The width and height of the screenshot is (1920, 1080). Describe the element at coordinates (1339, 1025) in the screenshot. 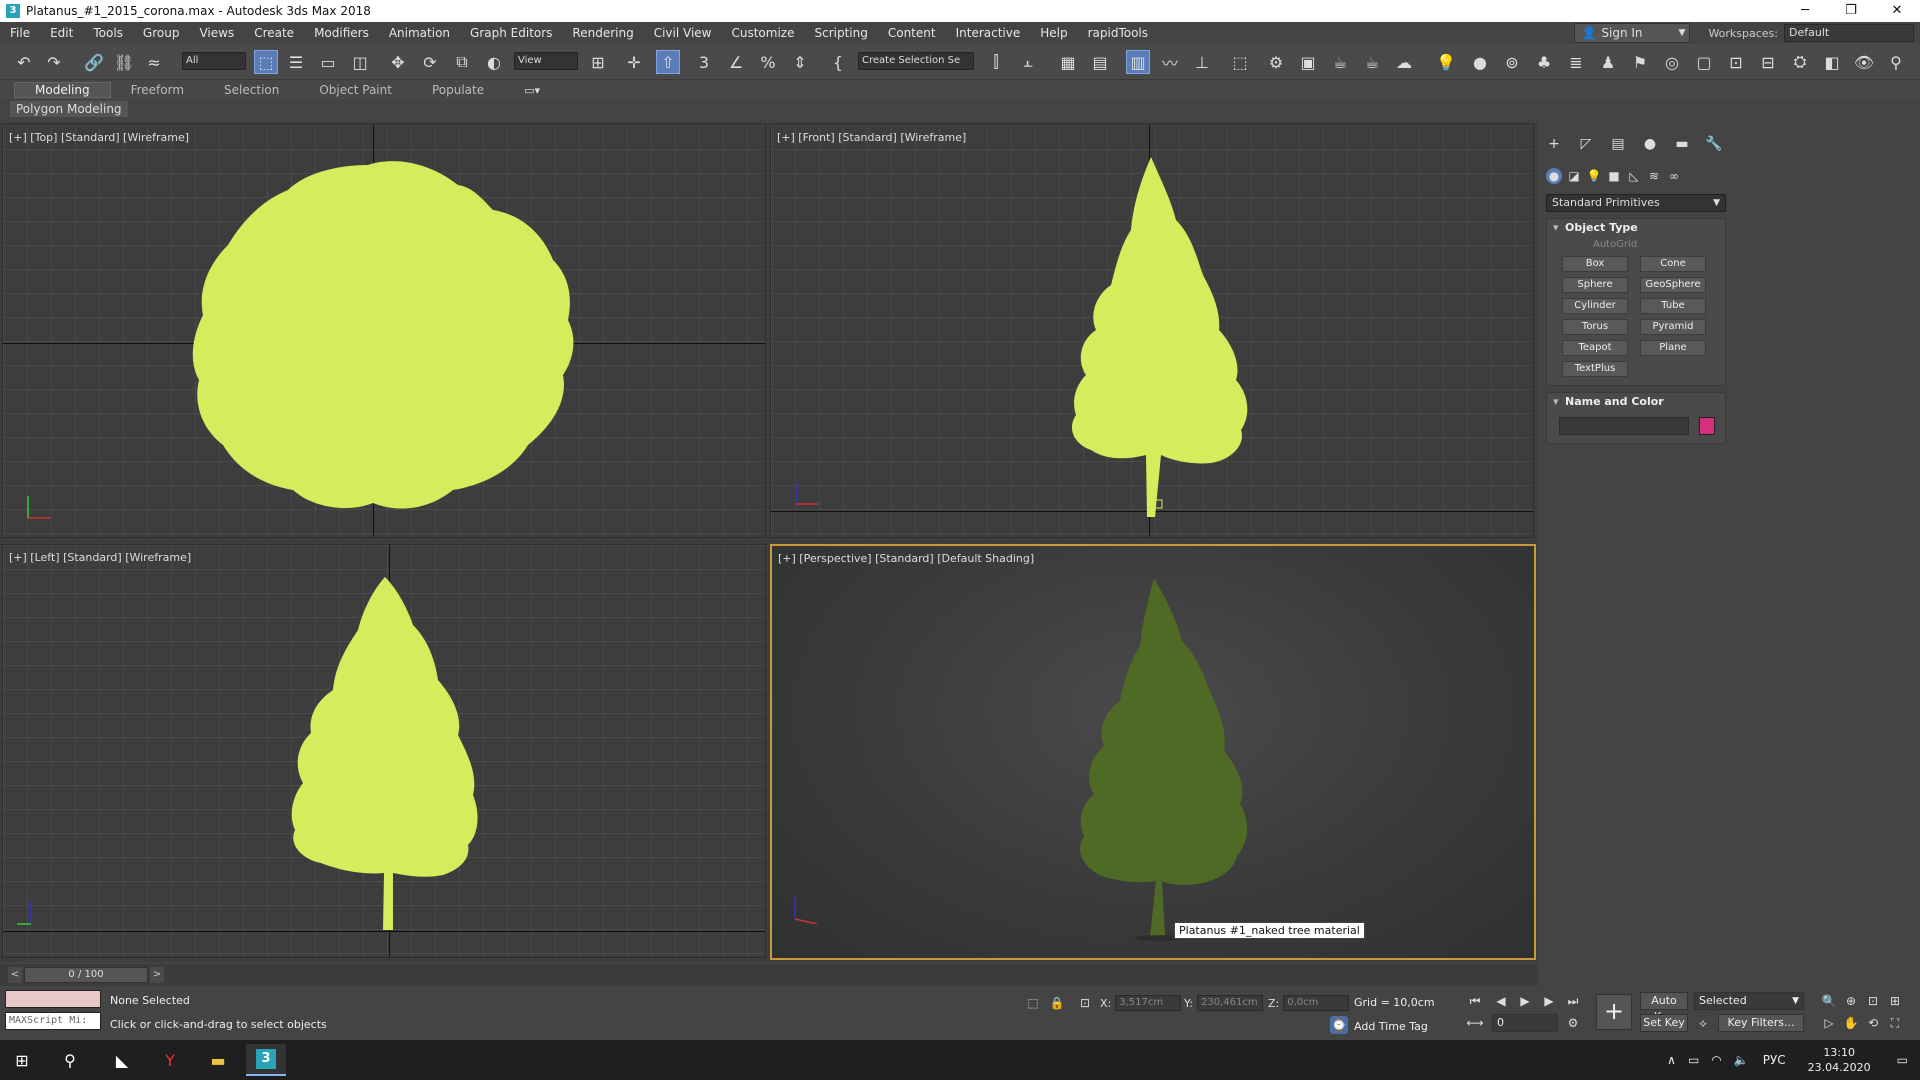

I see `time-tag-icon: ⌚` at that location.